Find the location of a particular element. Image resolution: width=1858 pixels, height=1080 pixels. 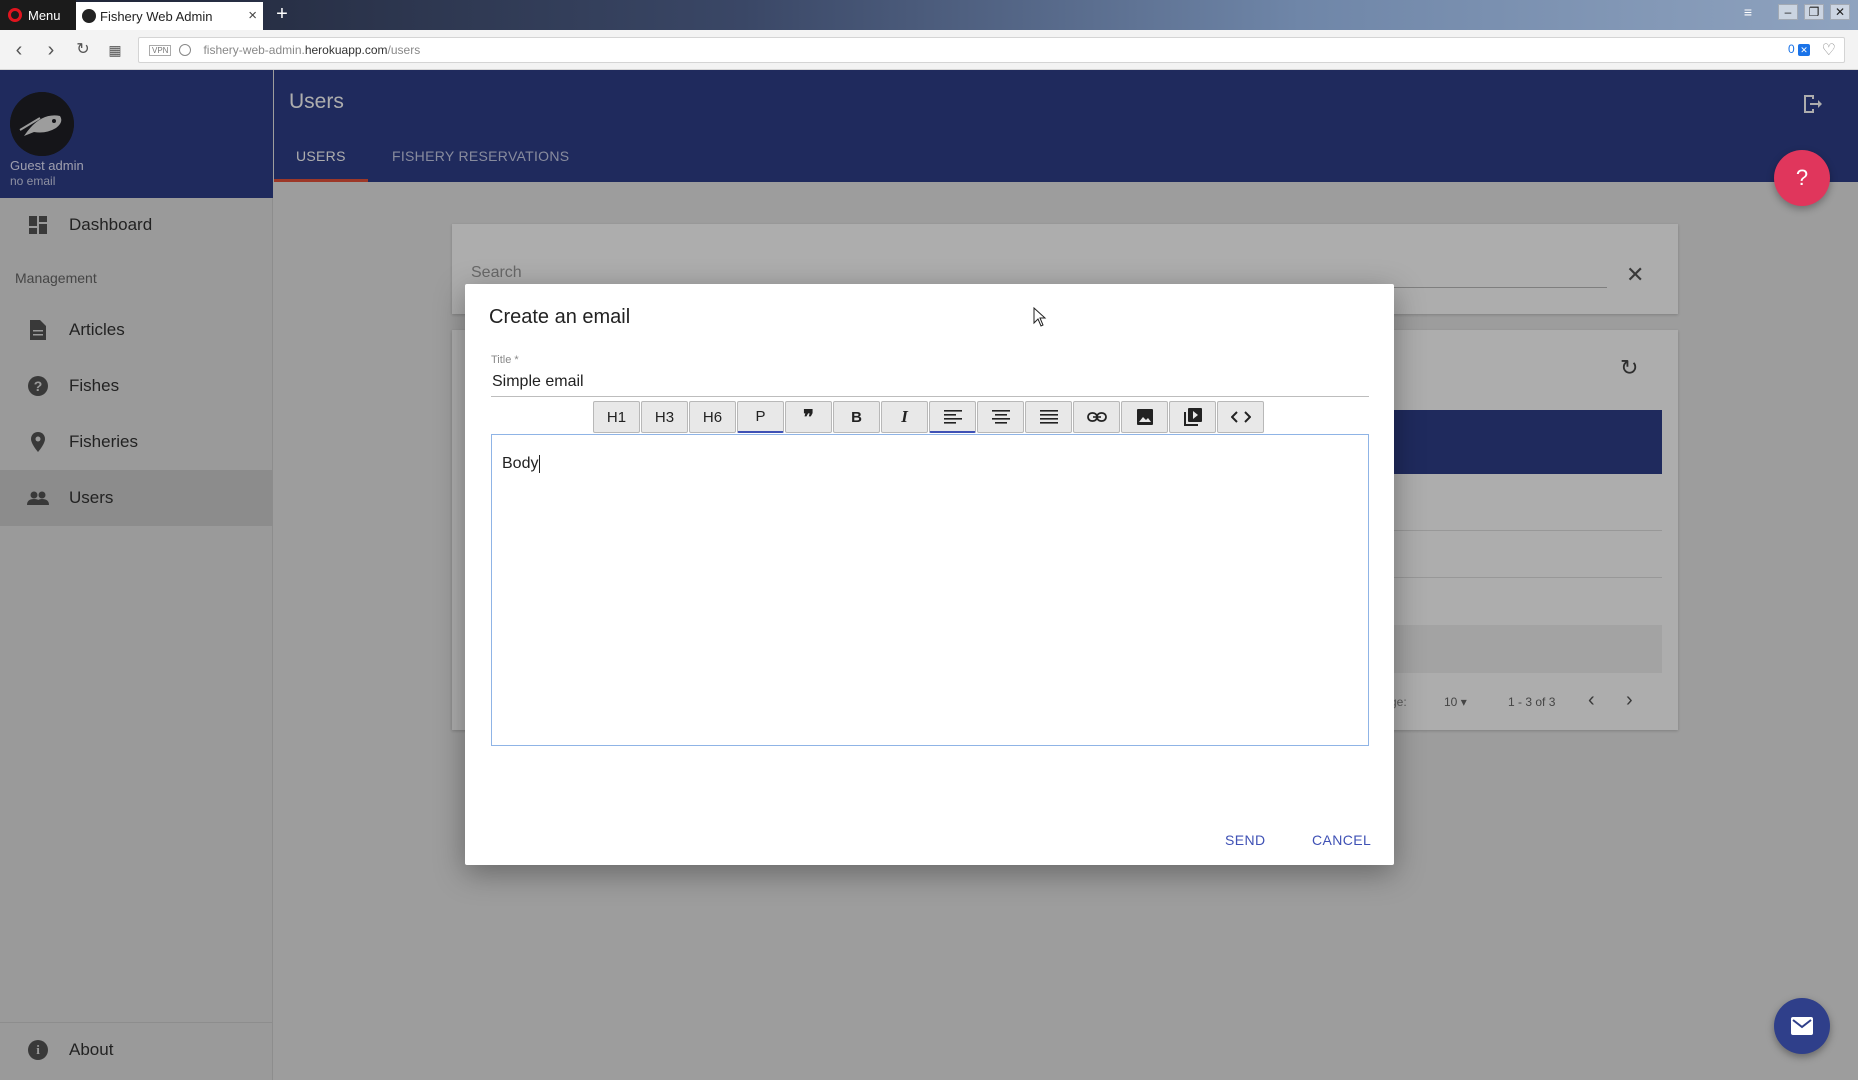

link-button is located at coordinates (1096, 417).